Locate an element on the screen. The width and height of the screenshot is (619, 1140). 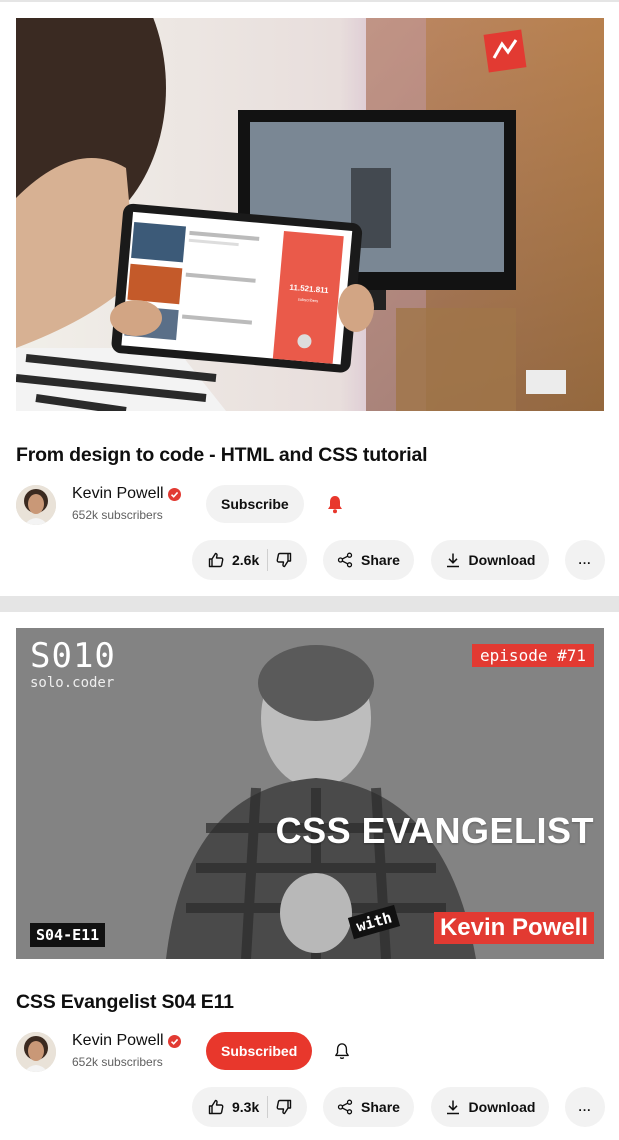
channel-row: Kevin Powell 652k subscribers Subscribed is located at coordinates (311, 1051).